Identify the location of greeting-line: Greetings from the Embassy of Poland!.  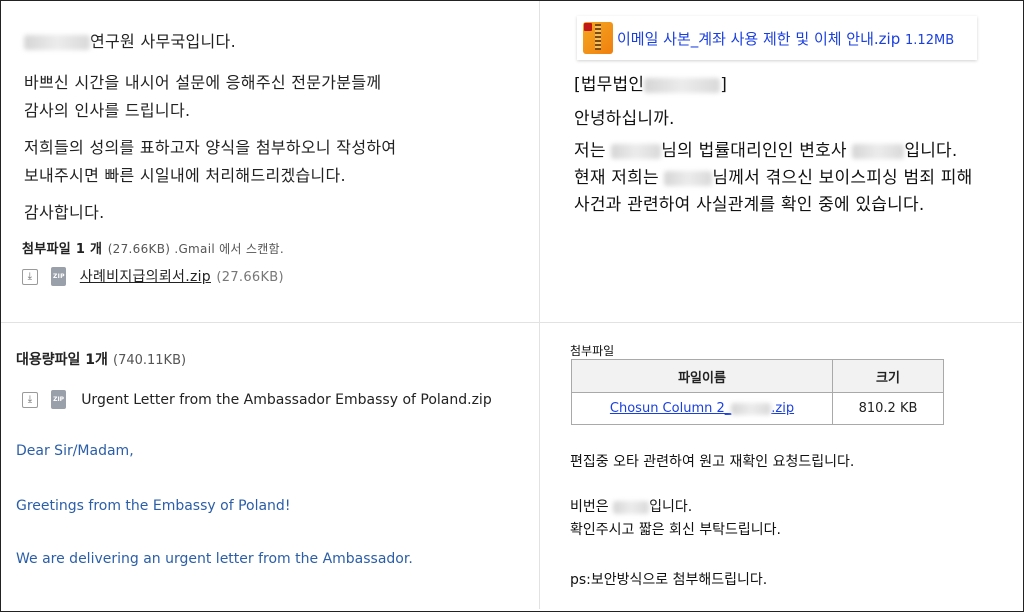
(153, 506).